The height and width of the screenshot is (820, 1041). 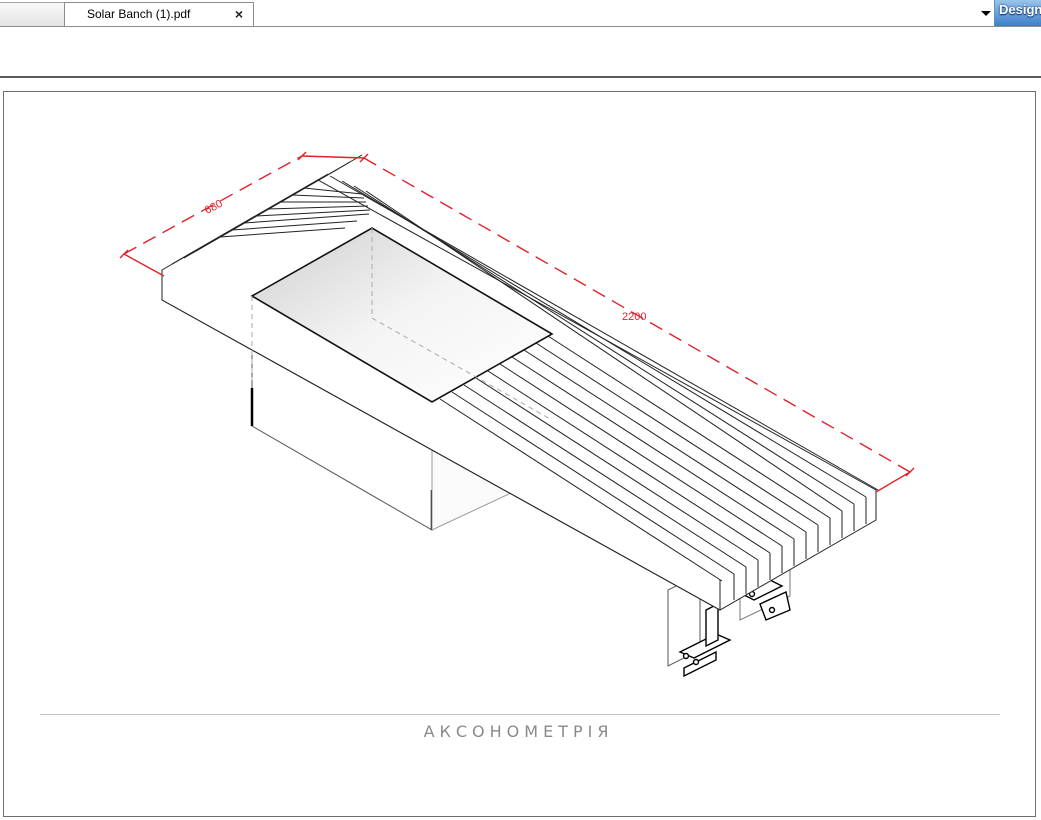 What do you see at coordinates (520, 714) in the screenshot?
I see `caption-divider` at bounding box center [520, 714].